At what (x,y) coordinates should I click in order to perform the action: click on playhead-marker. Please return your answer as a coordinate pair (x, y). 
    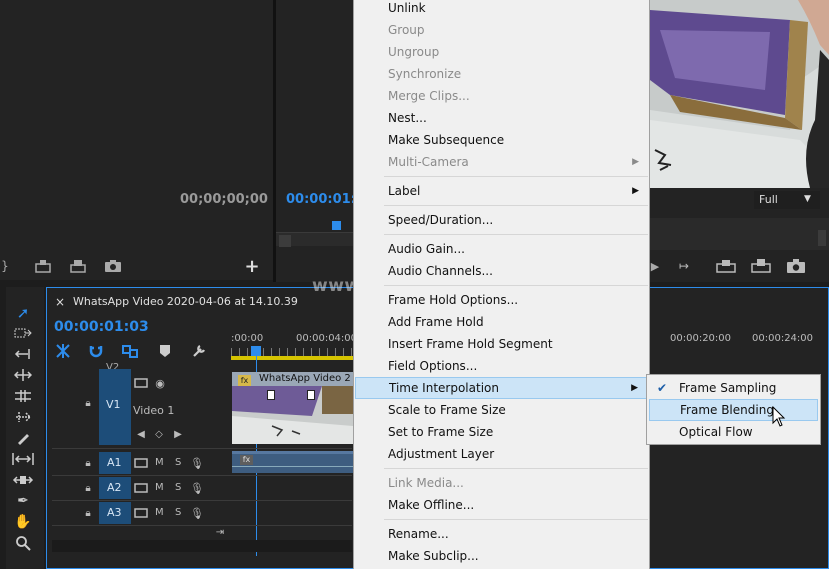
    Looking at the image, I should click on (336, 225).